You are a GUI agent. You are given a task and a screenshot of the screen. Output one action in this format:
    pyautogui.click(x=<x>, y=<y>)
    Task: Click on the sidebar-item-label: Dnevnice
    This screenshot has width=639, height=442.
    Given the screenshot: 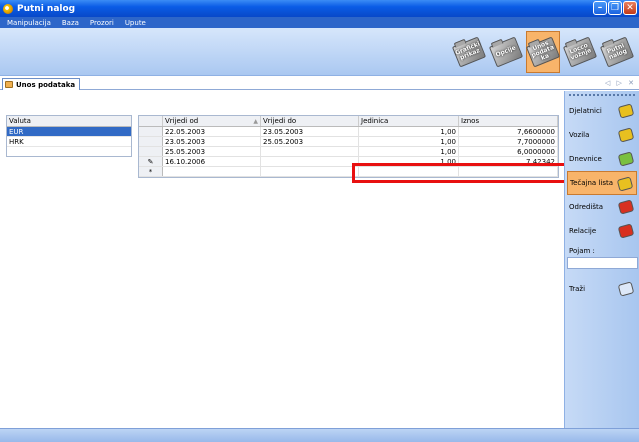 What is the action you would take?
    pyautogui.click(x=585, y=159)
    